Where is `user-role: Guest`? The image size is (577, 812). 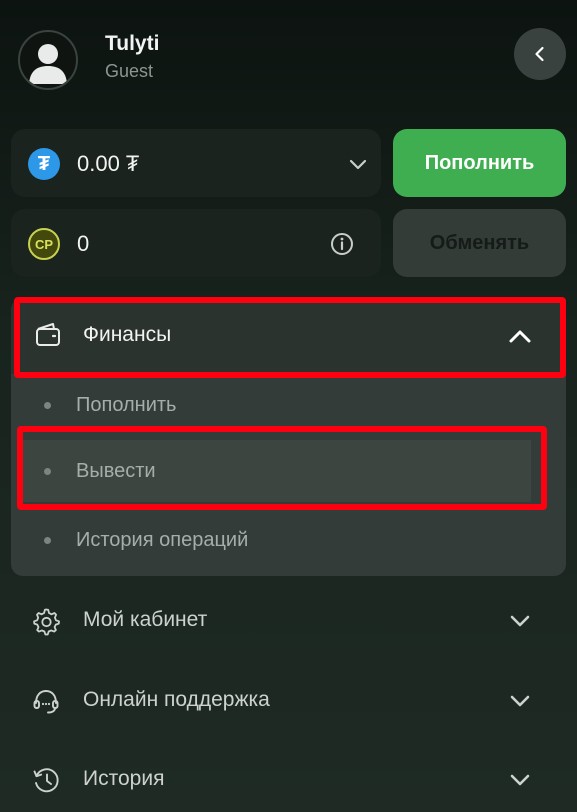
user-role: Guest is located at coordinates (129, 71).